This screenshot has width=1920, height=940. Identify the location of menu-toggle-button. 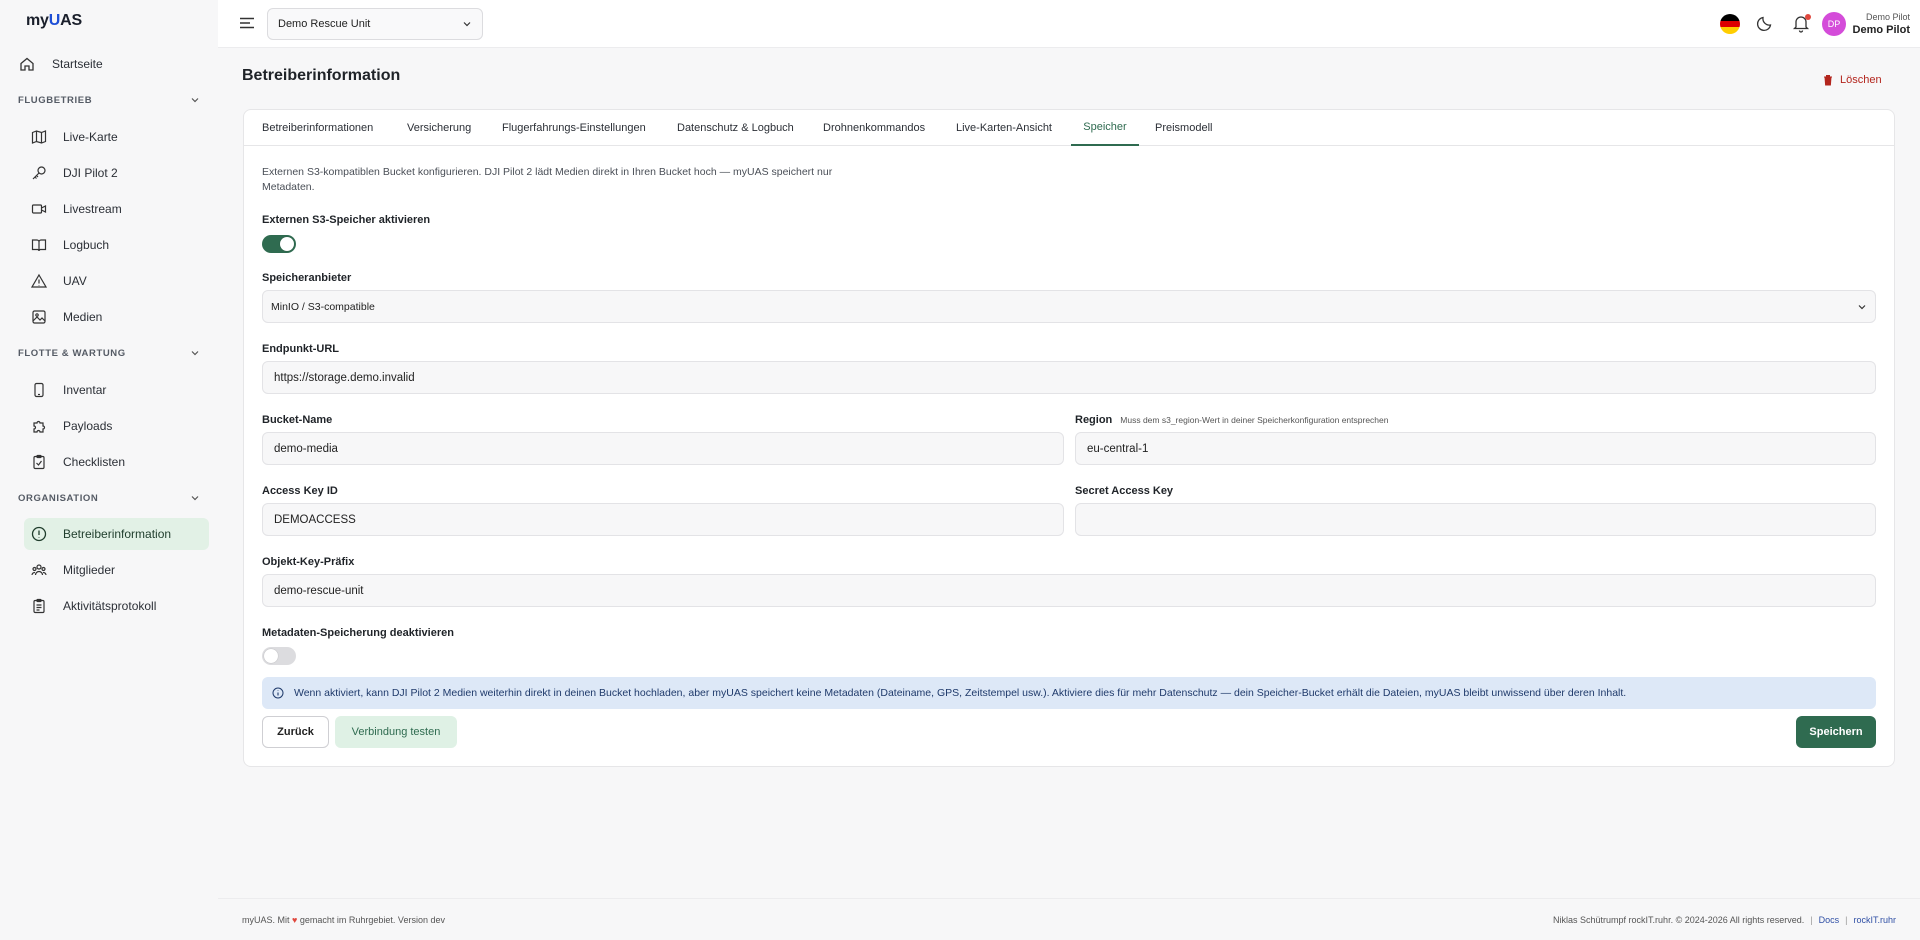
(248, 24).